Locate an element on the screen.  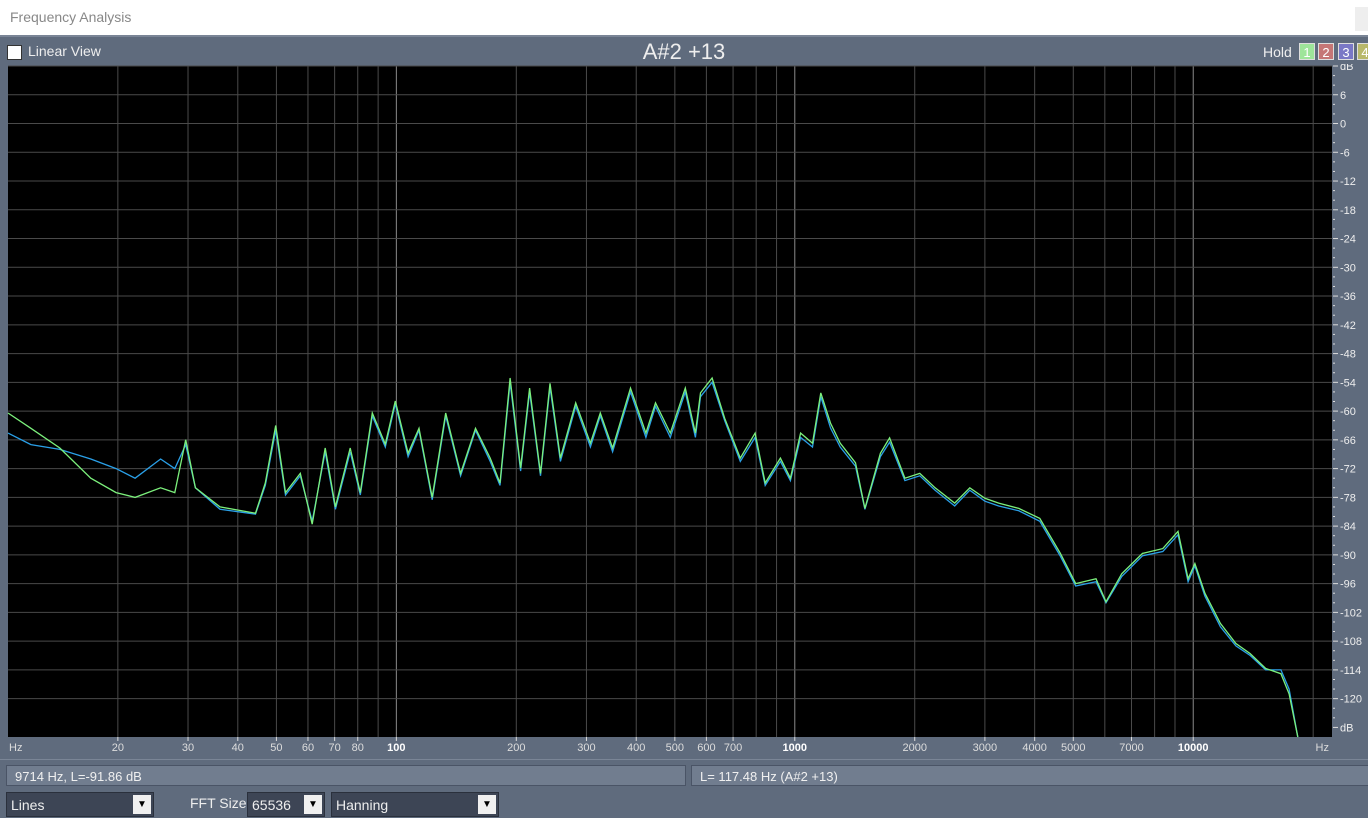
x-tick-label: 3000 is located at coordinates (985, 748).